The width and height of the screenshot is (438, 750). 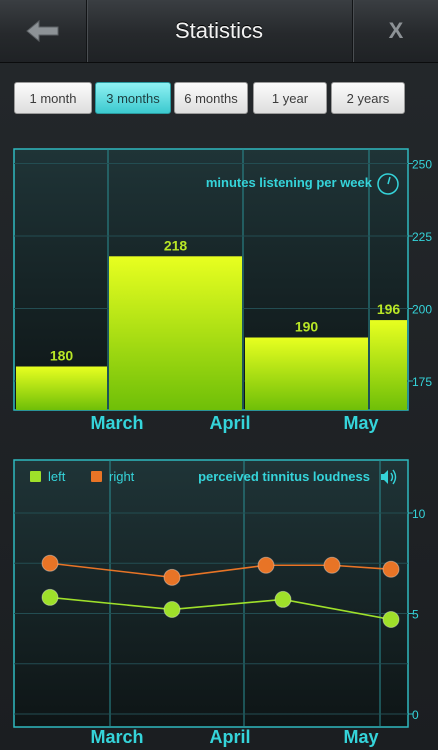 I want to click on bar-value-label: 218, so click(x=176, y=245).